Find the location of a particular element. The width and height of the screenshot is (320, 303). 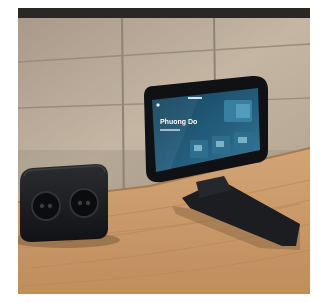

power-socket is located at coordinates (64, 203).